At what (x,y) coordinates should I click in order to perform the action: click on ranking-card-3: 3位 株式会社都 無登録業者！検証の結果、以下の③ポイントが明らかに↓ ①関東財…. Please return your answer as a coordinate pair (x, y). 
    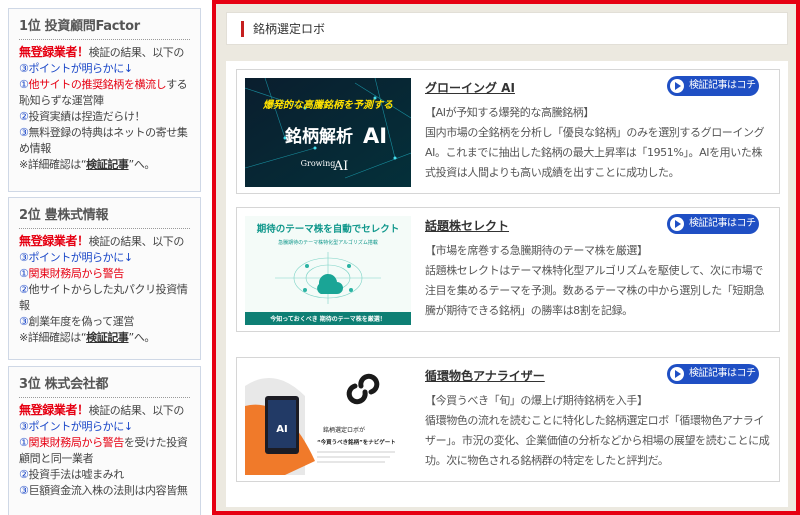
    Looking at the image, I should click on (104, 440).